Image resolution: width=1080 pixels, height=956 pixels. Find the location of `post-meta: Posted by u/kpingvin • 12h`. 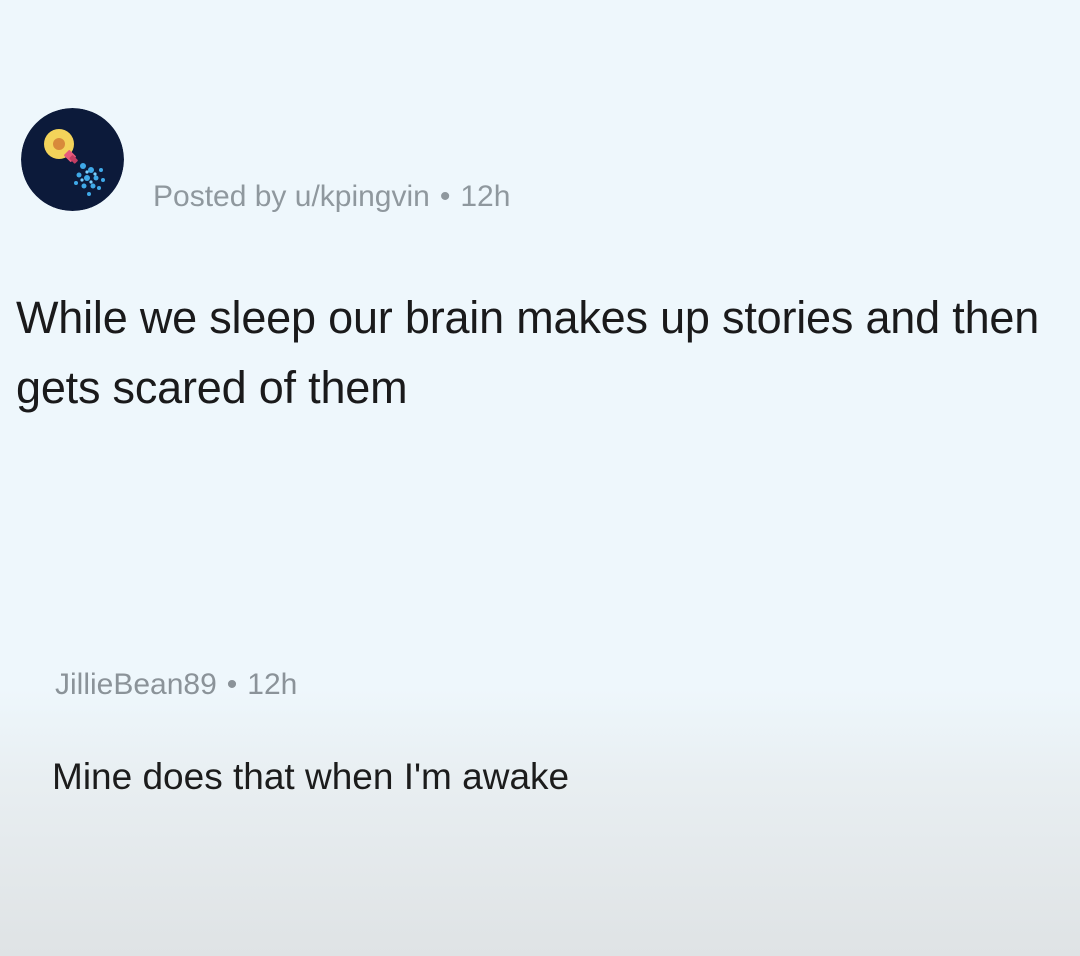

post-meta: Posted by u/kpingvin • 12h is located at coordinates (331, 197).